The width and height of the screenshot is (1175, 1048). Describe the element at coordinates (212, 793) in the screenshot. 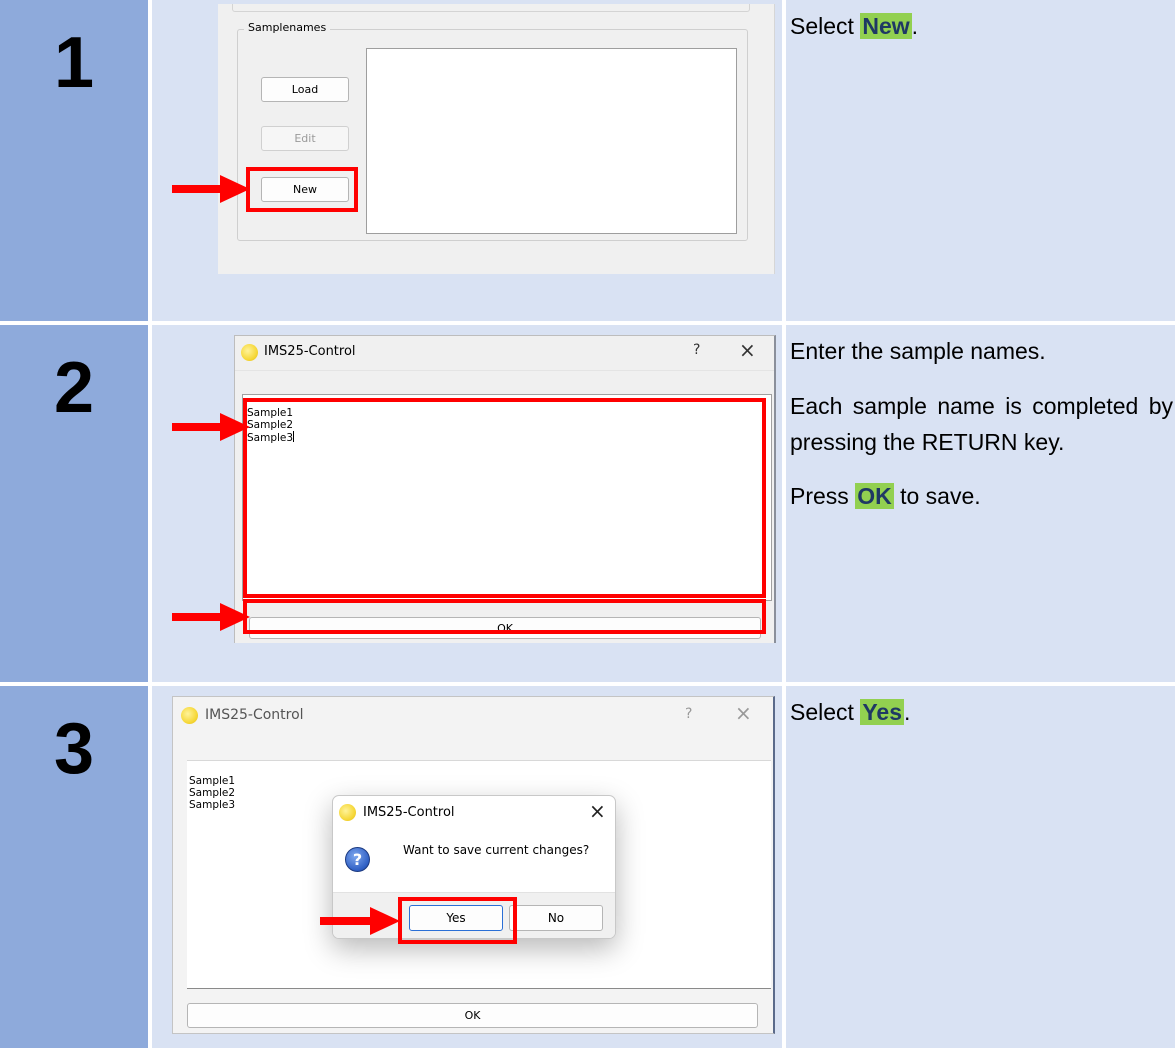

I see `sample-line-2: Sample2` at that location.